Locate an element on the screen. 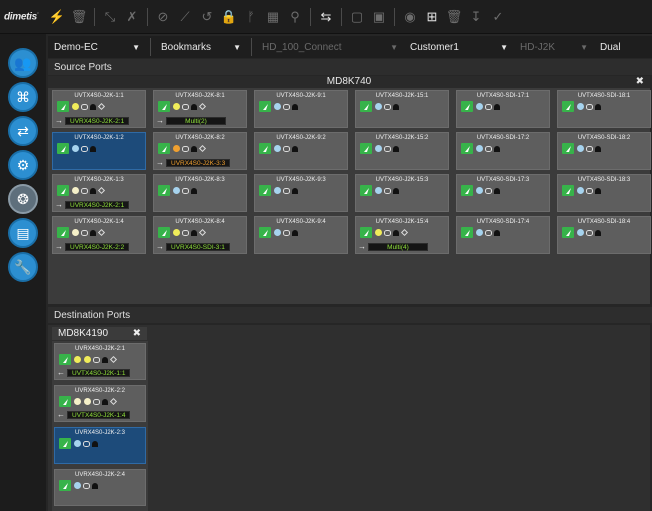 Image resolution: width=652 pixels, height=511 pixels. domain-select: Demo-EC ▼ is located at coordinates (97, 47).